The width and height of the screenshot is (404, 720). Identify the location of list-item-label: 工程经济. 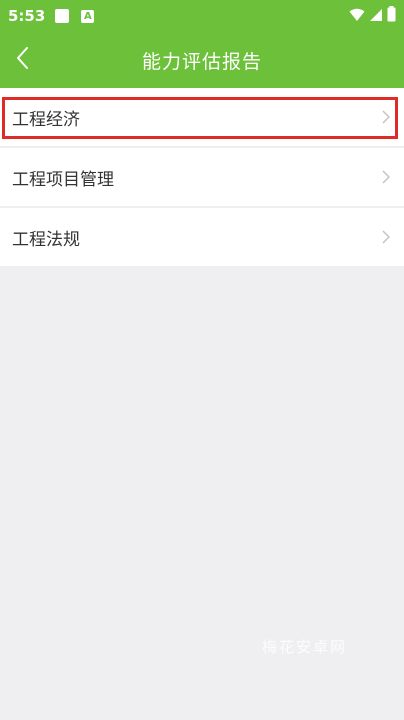
(46, 119).